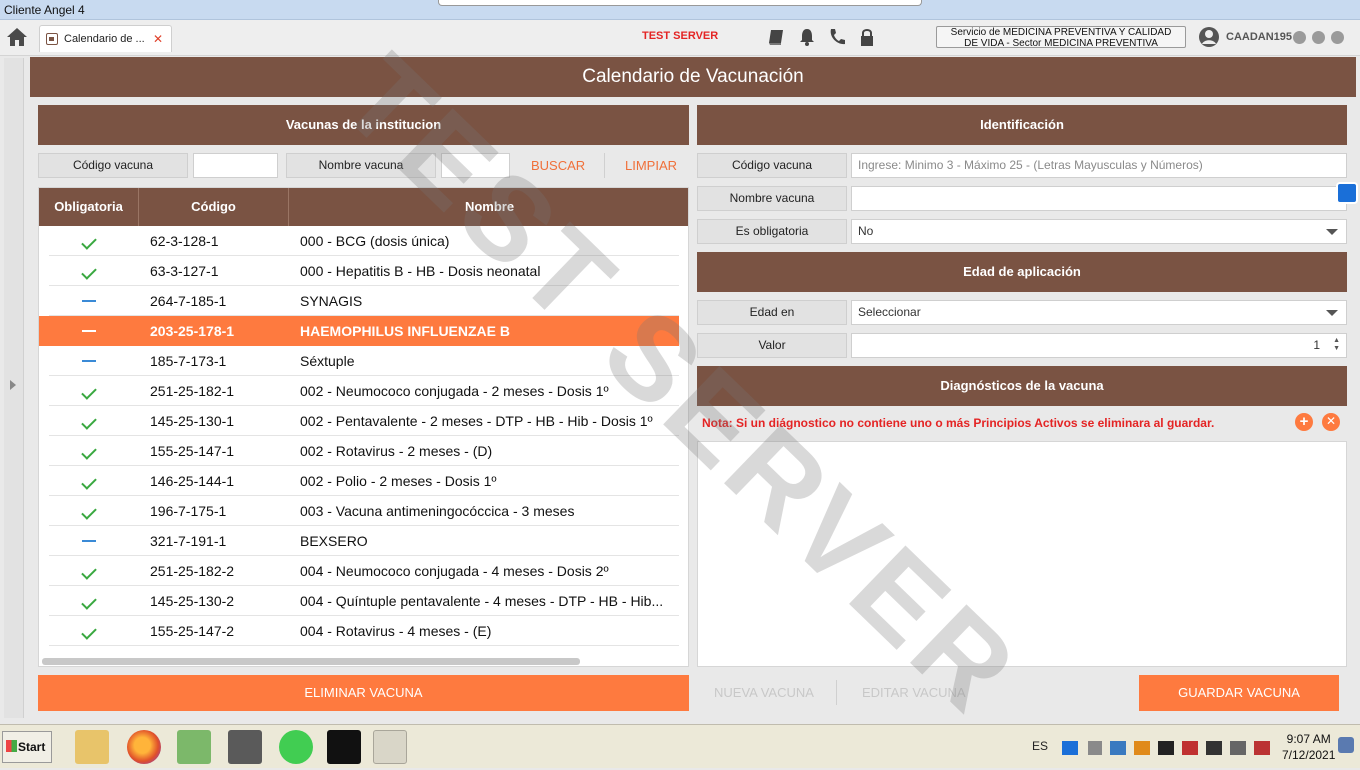  I want to click on table-row: 264-7-185-1 SYNAGIS, so click(364, 301).